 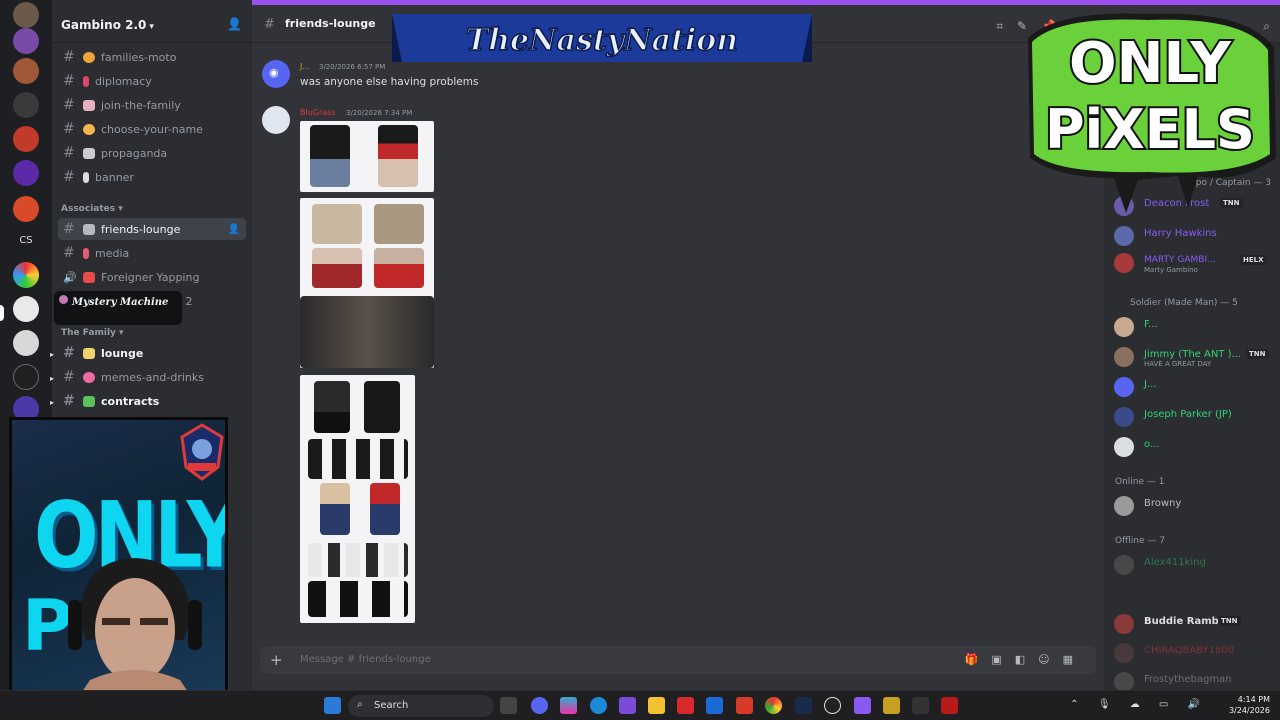 What do you see at coordinates (568, 705) in the screenshot?
I see `copilot-icon` at bounding box center [568, 705].